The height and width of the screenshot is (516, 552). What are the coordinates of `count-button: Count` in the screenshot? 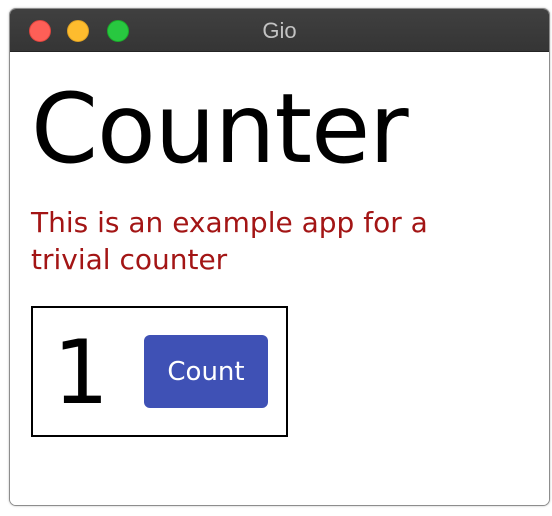 It's located at (206, 371).